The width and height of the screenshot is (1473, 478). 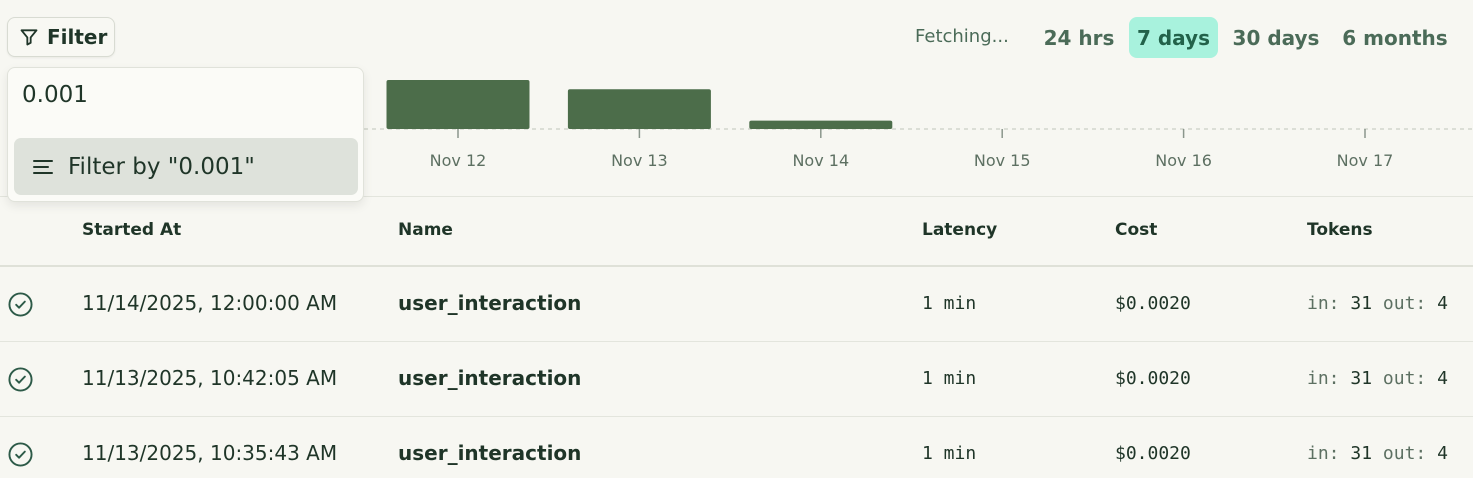 I want to click on column-latency: Latency, so click(x=959, y=230).